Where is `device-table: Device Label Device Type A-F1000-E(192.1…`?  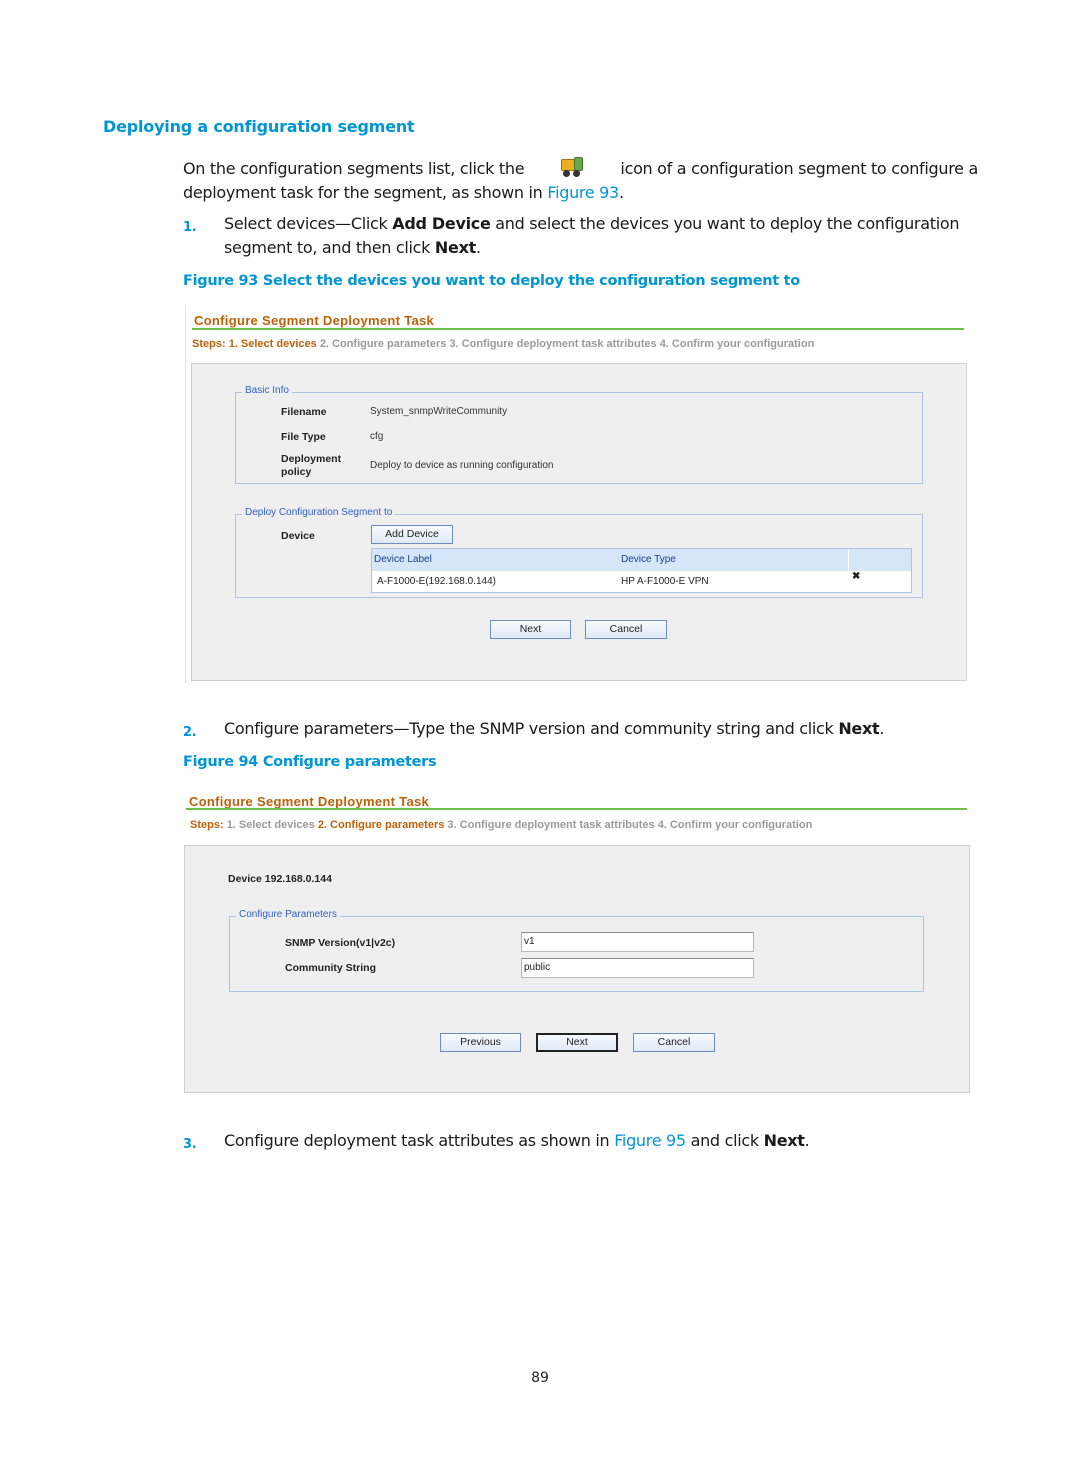 device-table: Device Label Device Type A-F1000-E(192.1… is located at coordinates (641, 570).